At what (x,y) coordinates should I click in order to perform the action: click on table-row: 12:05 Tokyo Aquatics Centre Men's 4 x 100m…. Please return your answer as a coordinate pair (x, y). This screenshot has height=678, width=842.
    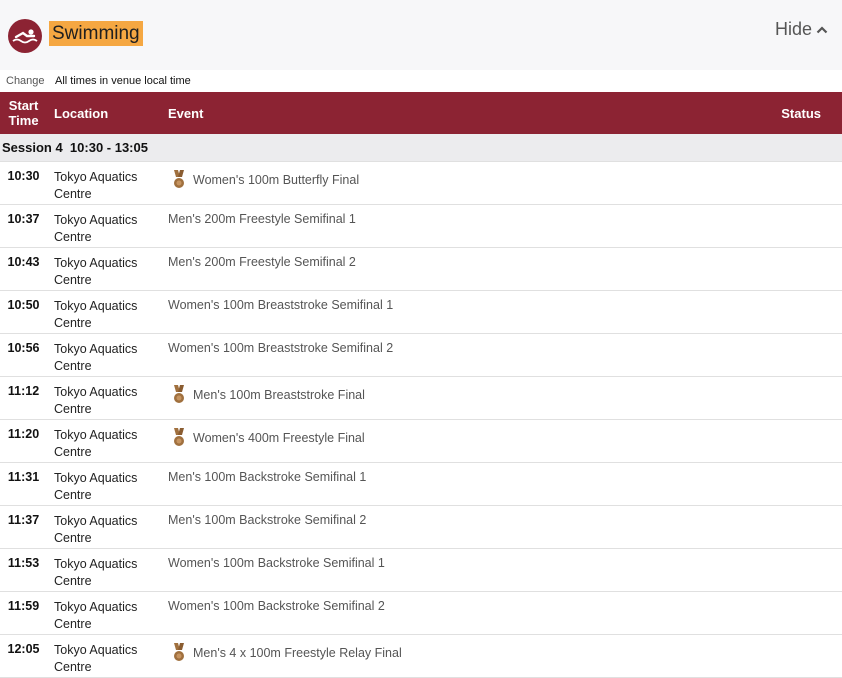
    Looking at the image, I should click on (421, 656).